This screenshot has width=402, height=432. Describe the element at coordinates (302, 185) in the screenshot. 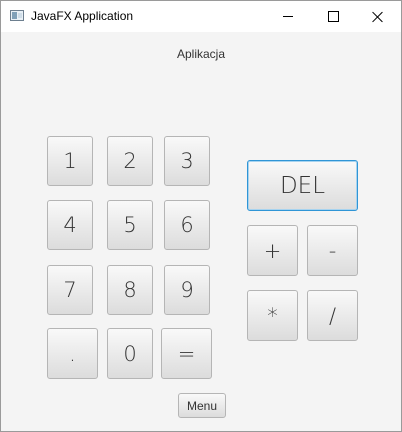

I see `del-button: DEL` at that location.